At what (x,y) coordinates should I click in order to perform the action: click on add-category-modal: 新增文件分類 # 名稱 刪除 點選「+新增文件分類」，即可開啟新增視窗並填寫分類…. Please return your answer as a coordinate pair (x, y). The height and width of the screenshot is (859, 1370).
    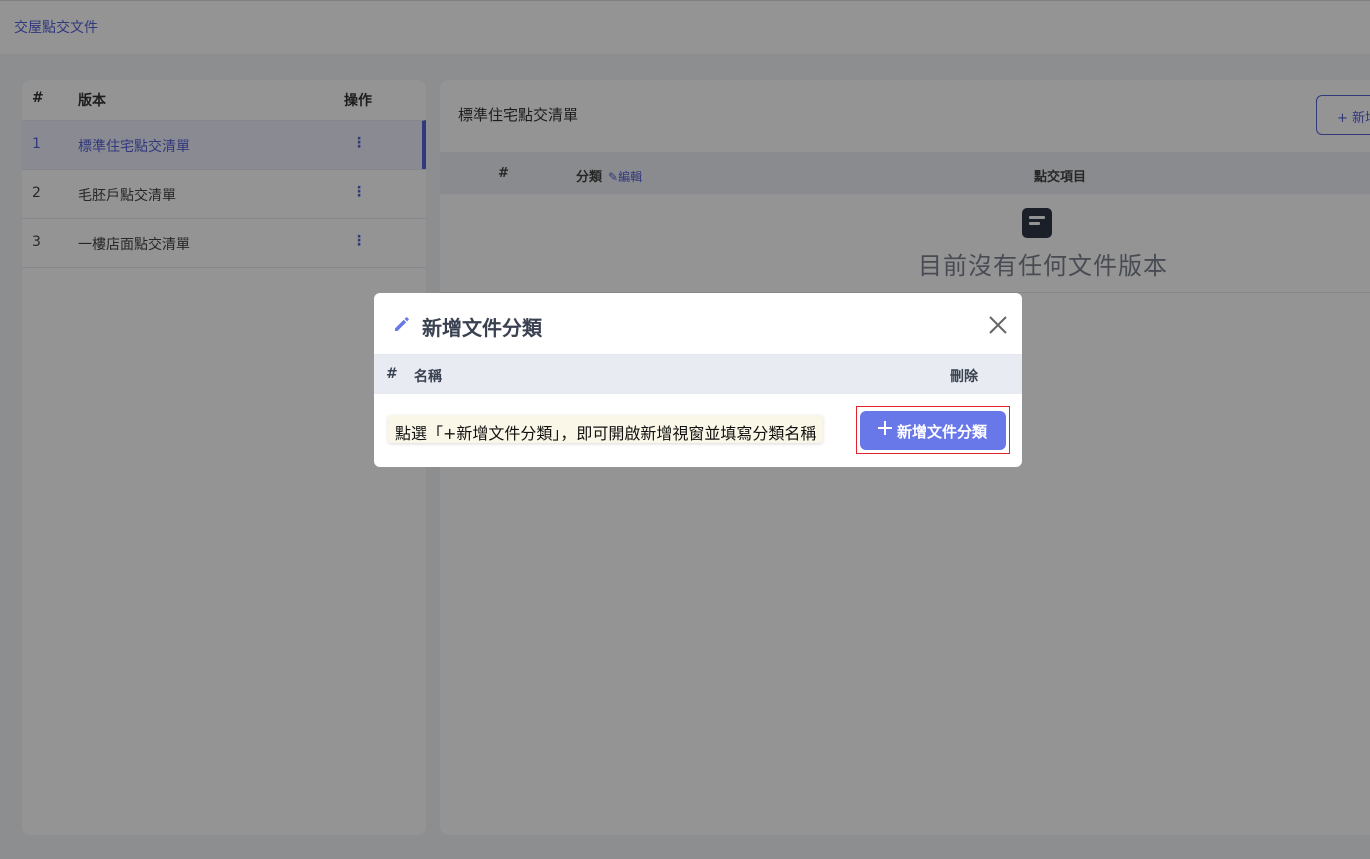
    Looking at the image, I should click on (698, 380).